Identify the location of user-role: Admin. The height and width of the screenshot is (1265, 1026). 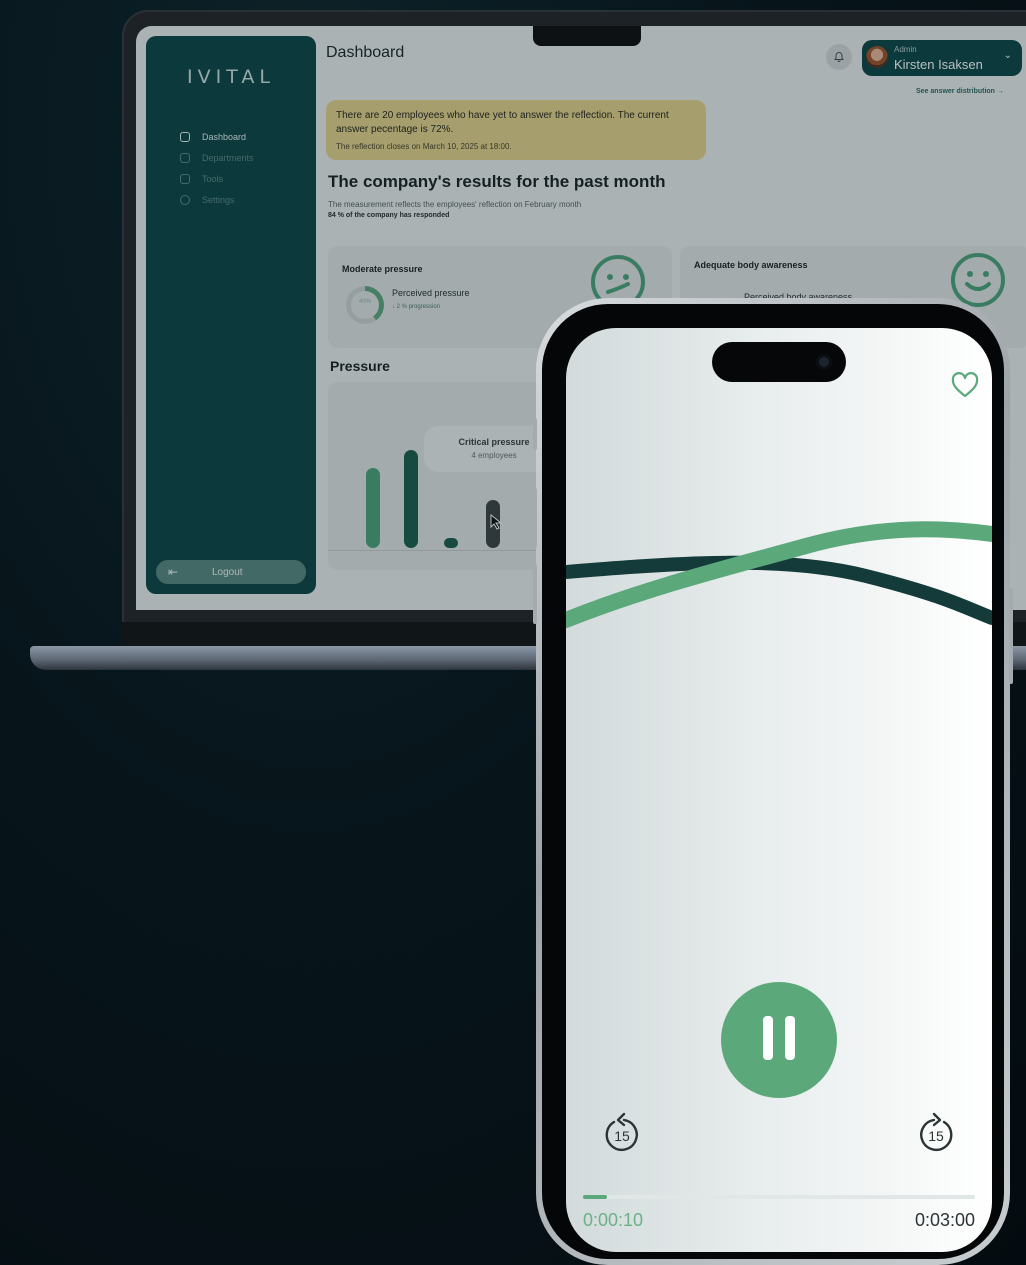
(905, 49).